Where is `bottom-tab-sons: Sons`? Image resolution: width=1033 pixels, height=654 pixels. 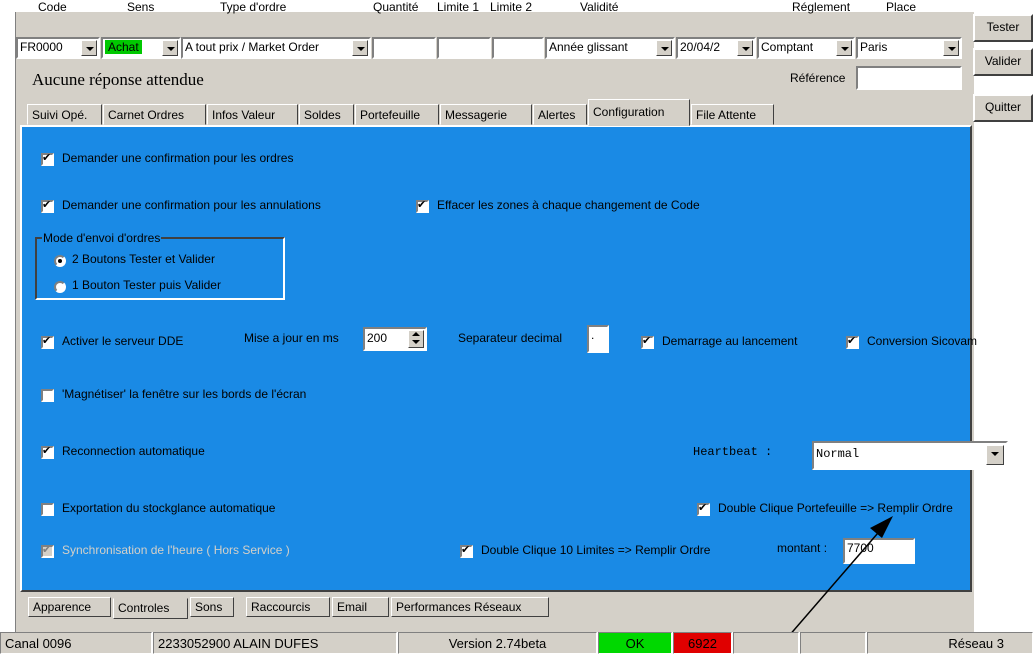
bottom-tab-sons: Sons is located at coordinates (212, 607).